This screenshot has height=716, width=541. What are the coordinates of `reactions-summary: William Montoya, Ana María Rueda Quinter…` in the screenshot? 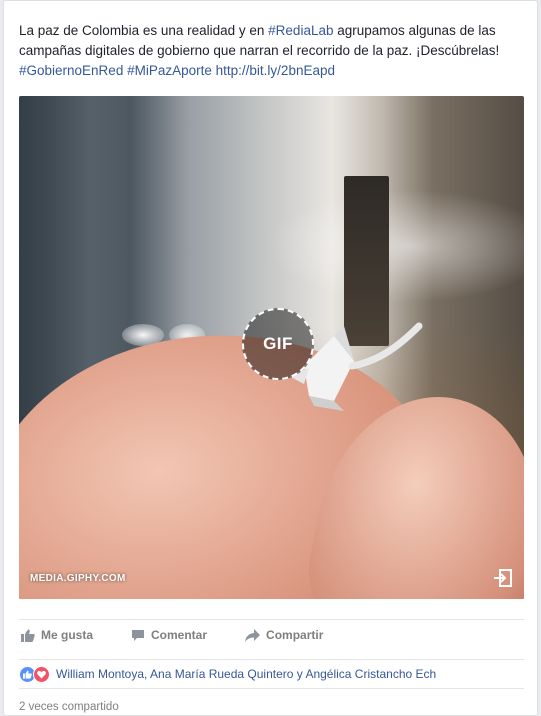 It's located at (271, 674).